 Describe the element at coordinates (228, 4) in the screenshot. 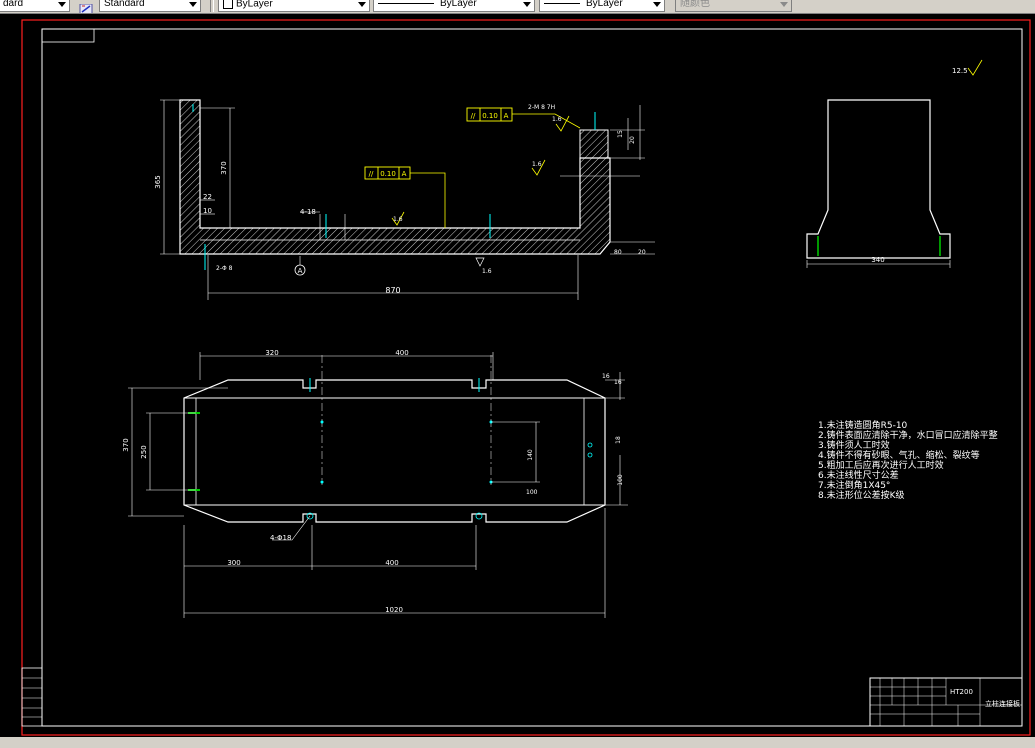

I see `color-swatch-icon` at that location.